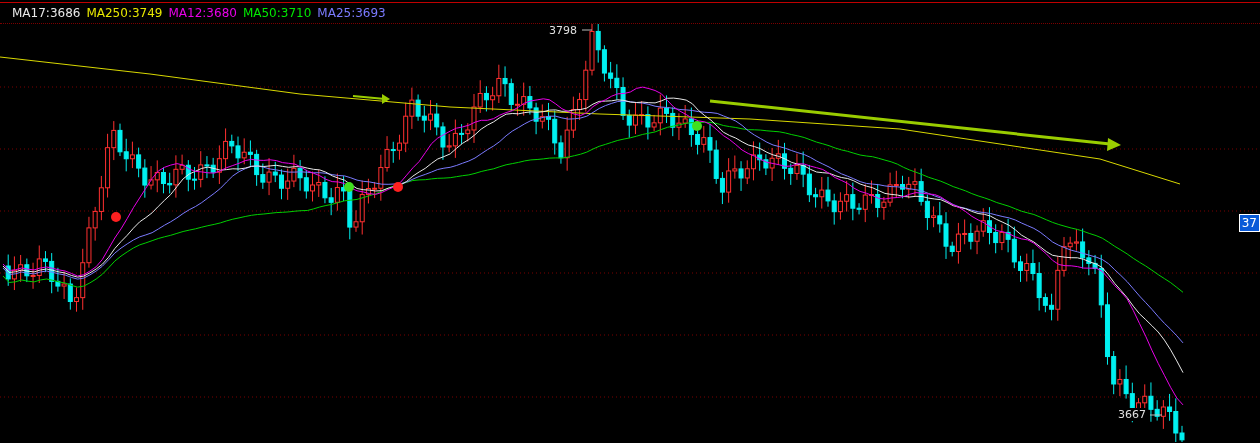 This screenshot has height=443, width=1260. I want to click on moving-average-label: MA12:3680, so click(202, 13).